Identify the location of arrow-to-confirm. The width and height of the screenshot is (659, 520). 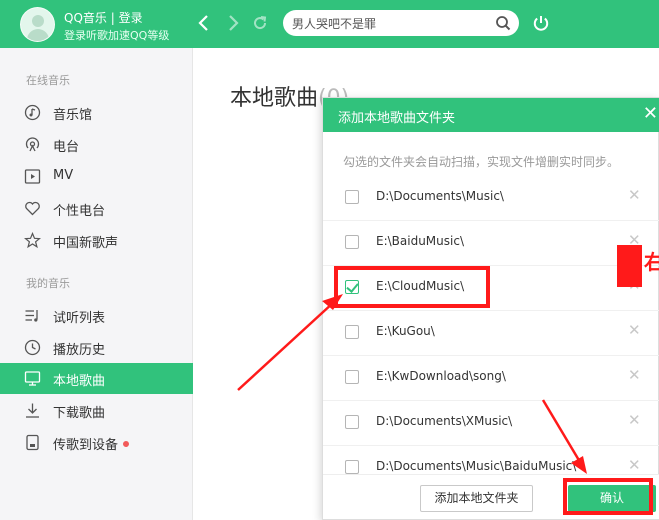
(564, 436).